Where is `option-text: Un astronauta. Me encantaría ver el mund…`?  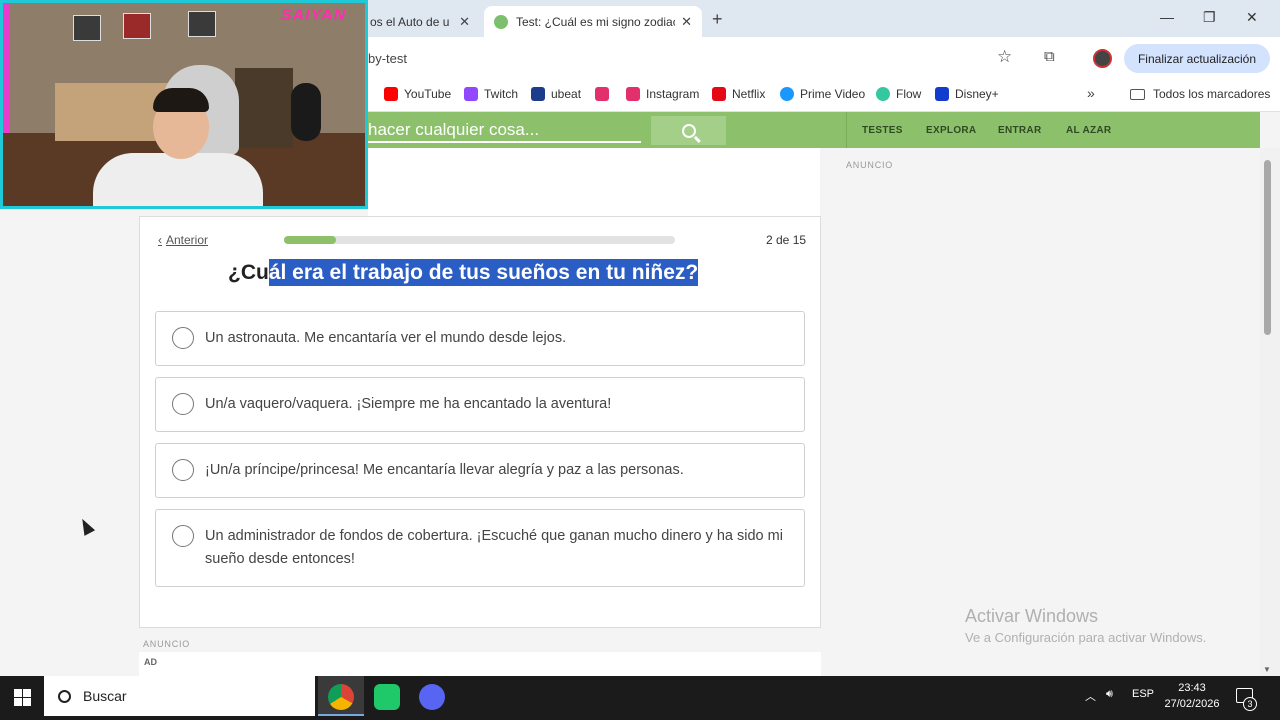
option-text: Un astronauta. Me encantaría ver el mund… is located at coordinates (386, 338).